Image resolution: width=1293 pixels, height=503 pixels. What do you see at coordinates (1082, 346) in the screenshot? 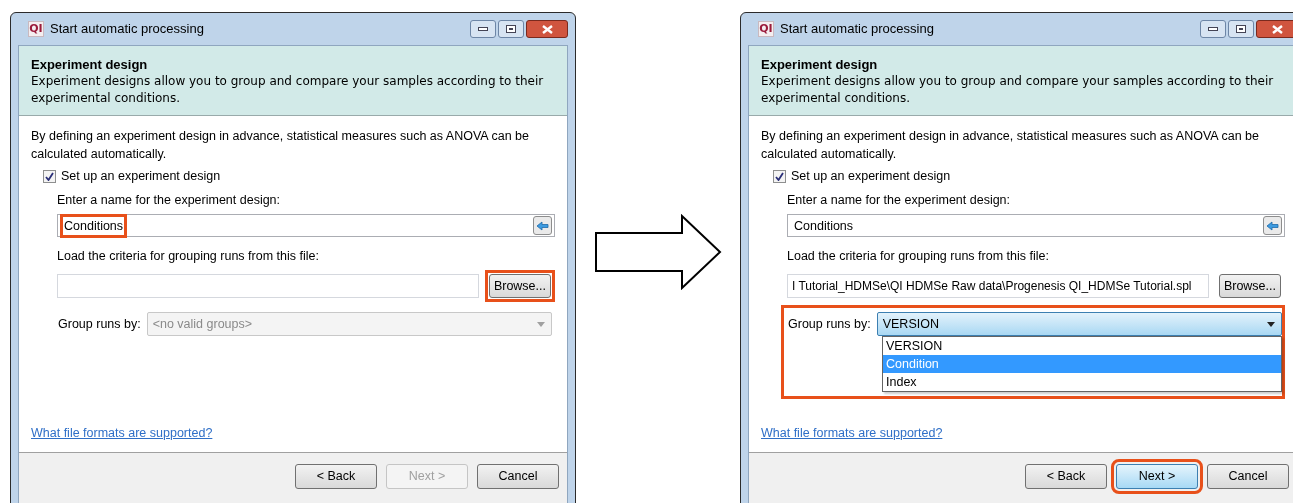
I see `dropdown-option: VERSION` at bounding box center [1082, 346].